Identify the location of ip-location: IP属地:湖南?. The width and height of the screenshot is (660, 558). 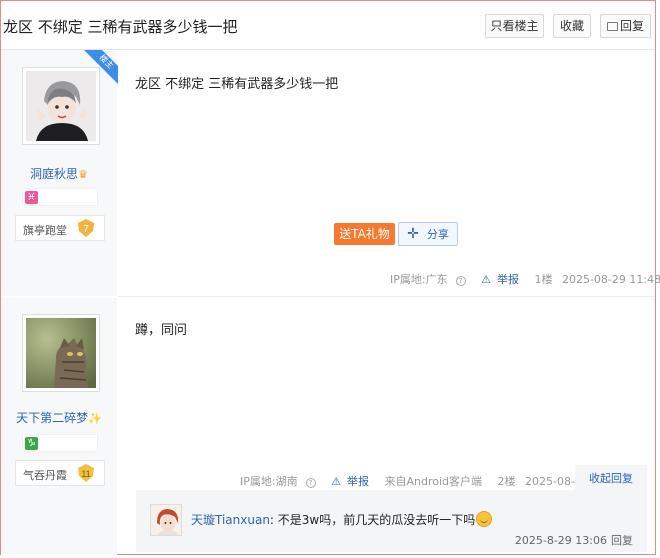
(281, 481).